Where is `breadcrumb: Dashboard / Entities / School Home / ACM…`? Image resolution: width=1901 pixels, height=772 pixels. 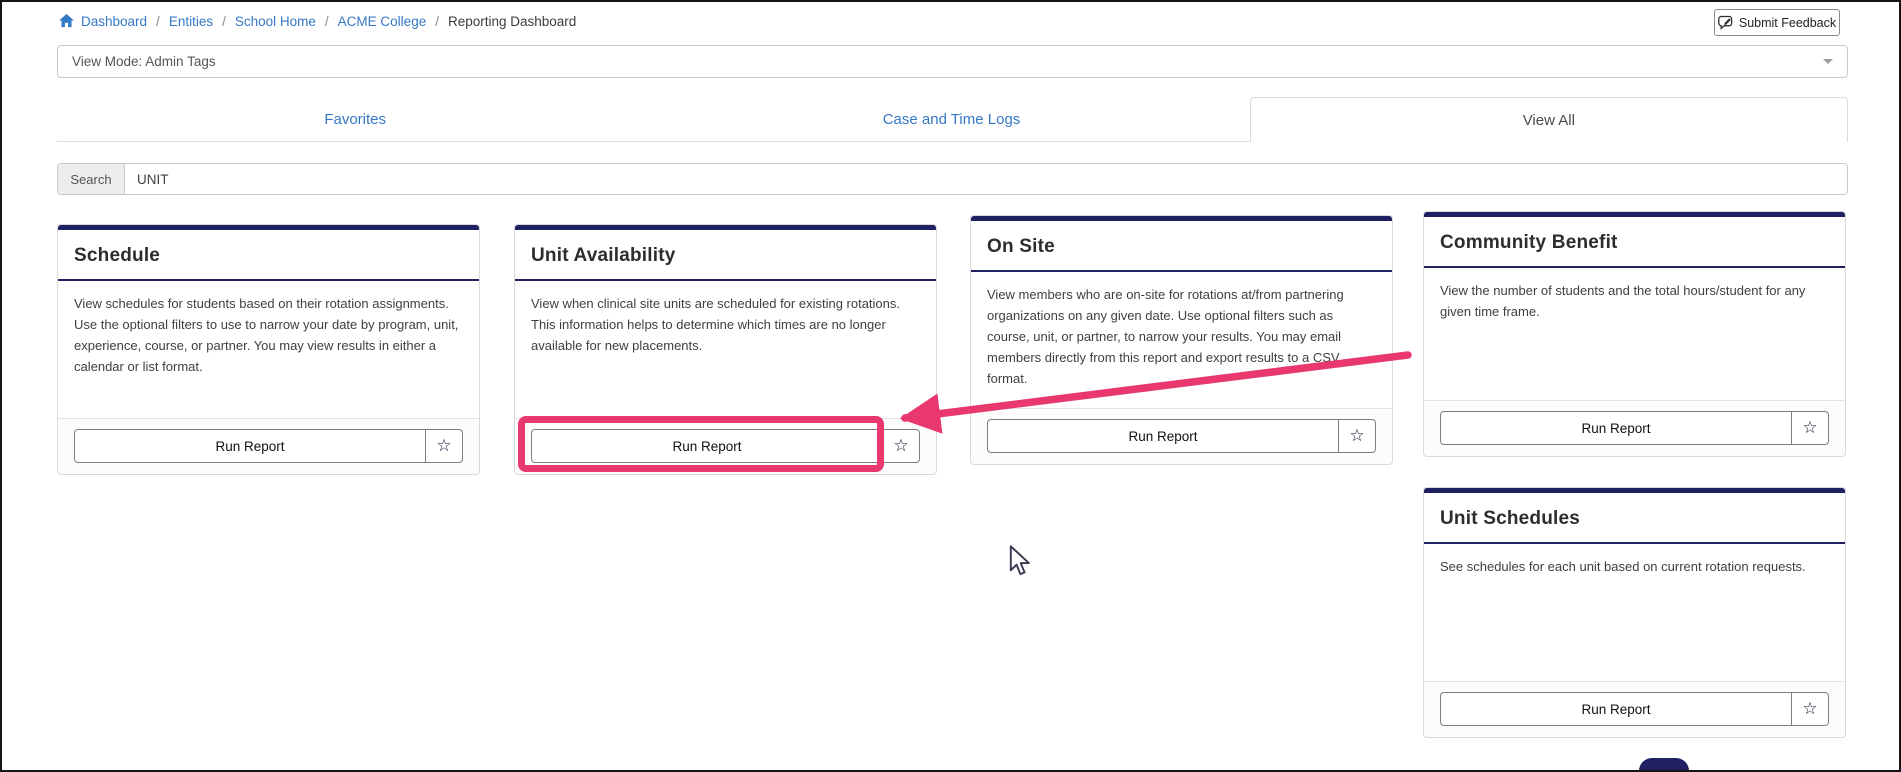 breadcrumb: Dashboard / Entities / School Home / ACM… is located at coordinates (317, 21).